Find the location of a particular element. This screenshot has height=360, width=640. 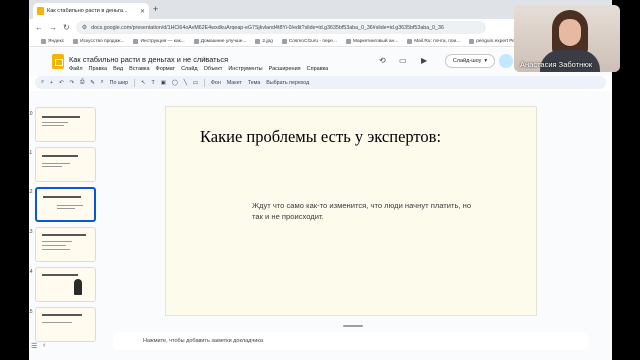

shape-icon: ◯ is located at coordinates (175, 83).